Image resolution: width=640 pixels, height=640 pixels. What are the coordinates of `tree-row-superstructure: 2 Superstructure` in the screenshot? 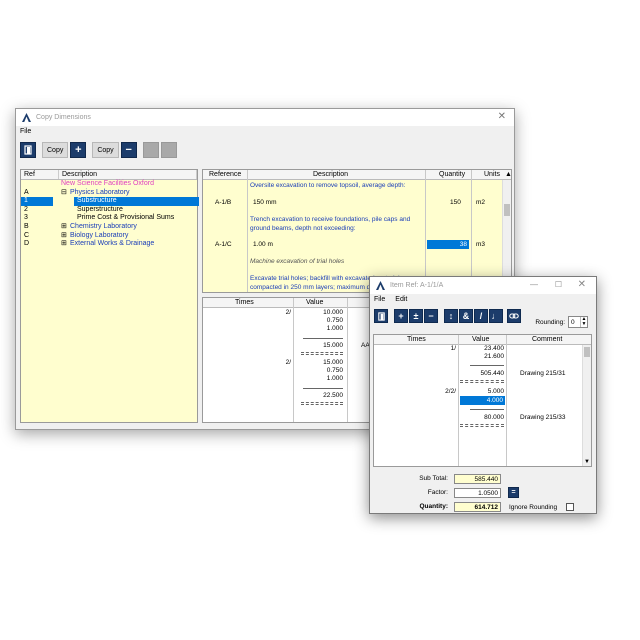 It's located at (109, 210).